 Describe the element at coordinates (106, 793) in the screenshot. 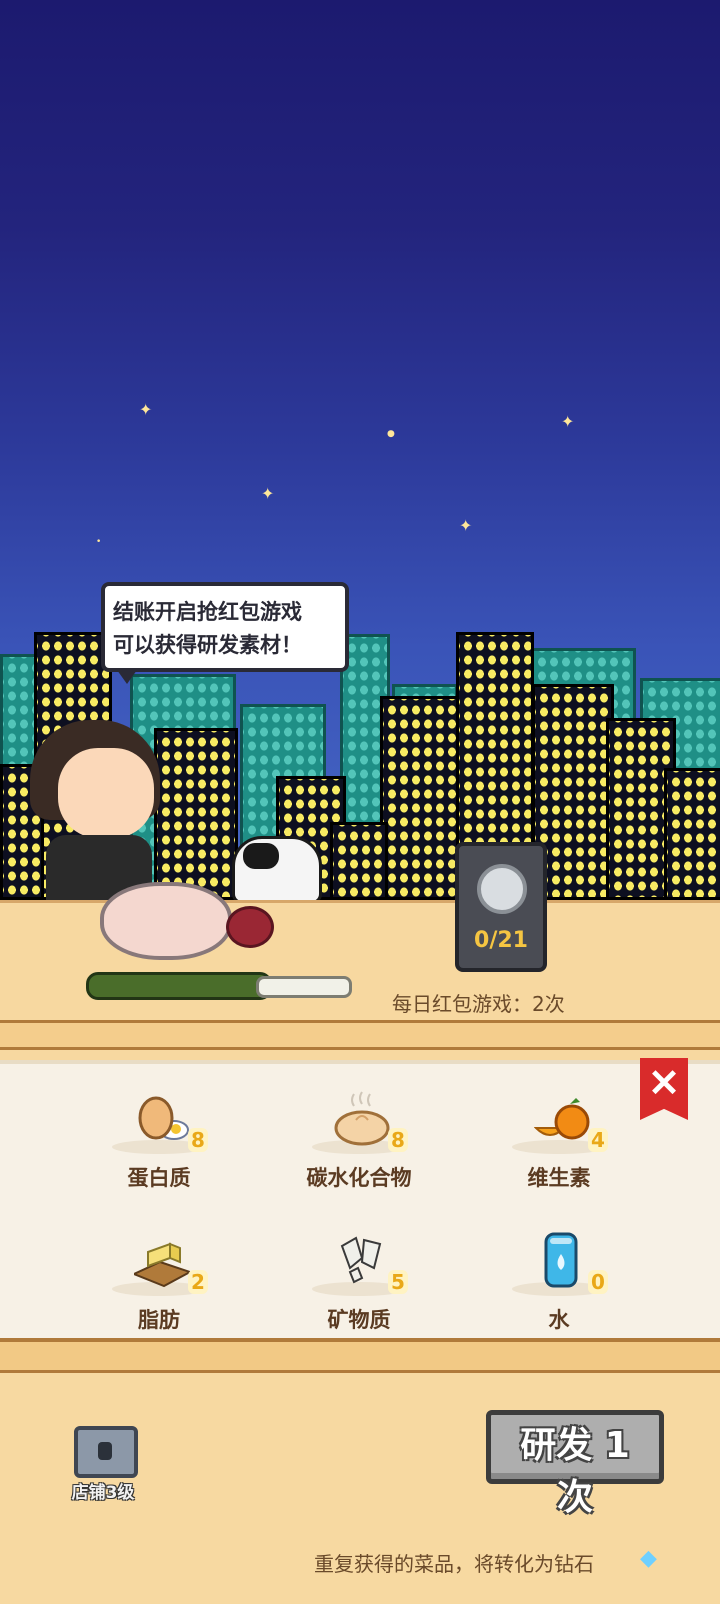

I see `girl-face` at that location.